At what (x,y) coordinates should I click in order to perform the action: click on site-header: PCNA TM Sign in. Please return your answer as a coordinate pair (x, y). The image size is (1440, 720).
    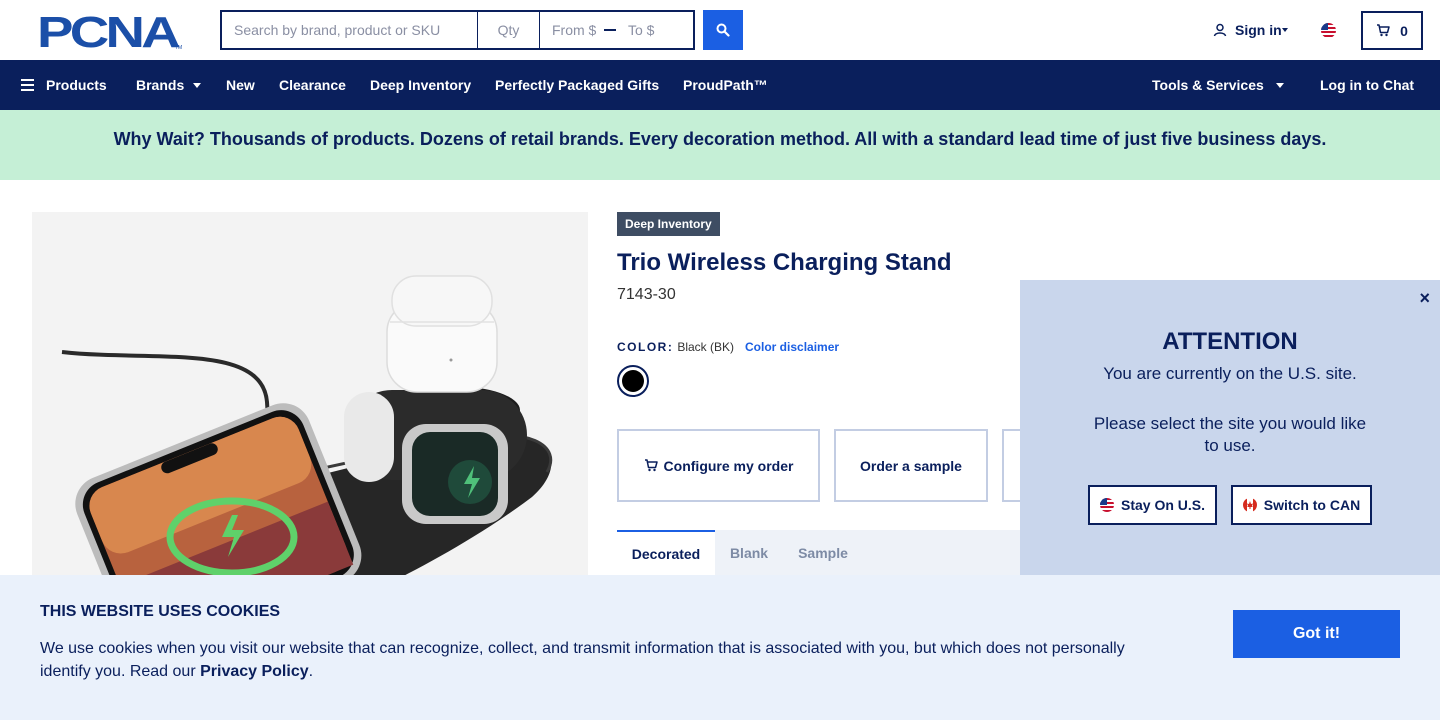
    Looking at the image, I should click on (720, 30).